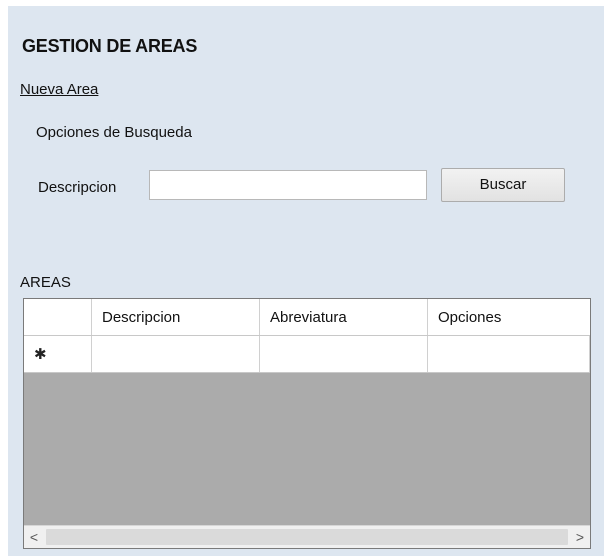 The width and height of the screenshot is (614, 560). Describe the element at coordinates (58, 354) in the screenshot. I see `new-row-marker-icon: ✱` at that location.